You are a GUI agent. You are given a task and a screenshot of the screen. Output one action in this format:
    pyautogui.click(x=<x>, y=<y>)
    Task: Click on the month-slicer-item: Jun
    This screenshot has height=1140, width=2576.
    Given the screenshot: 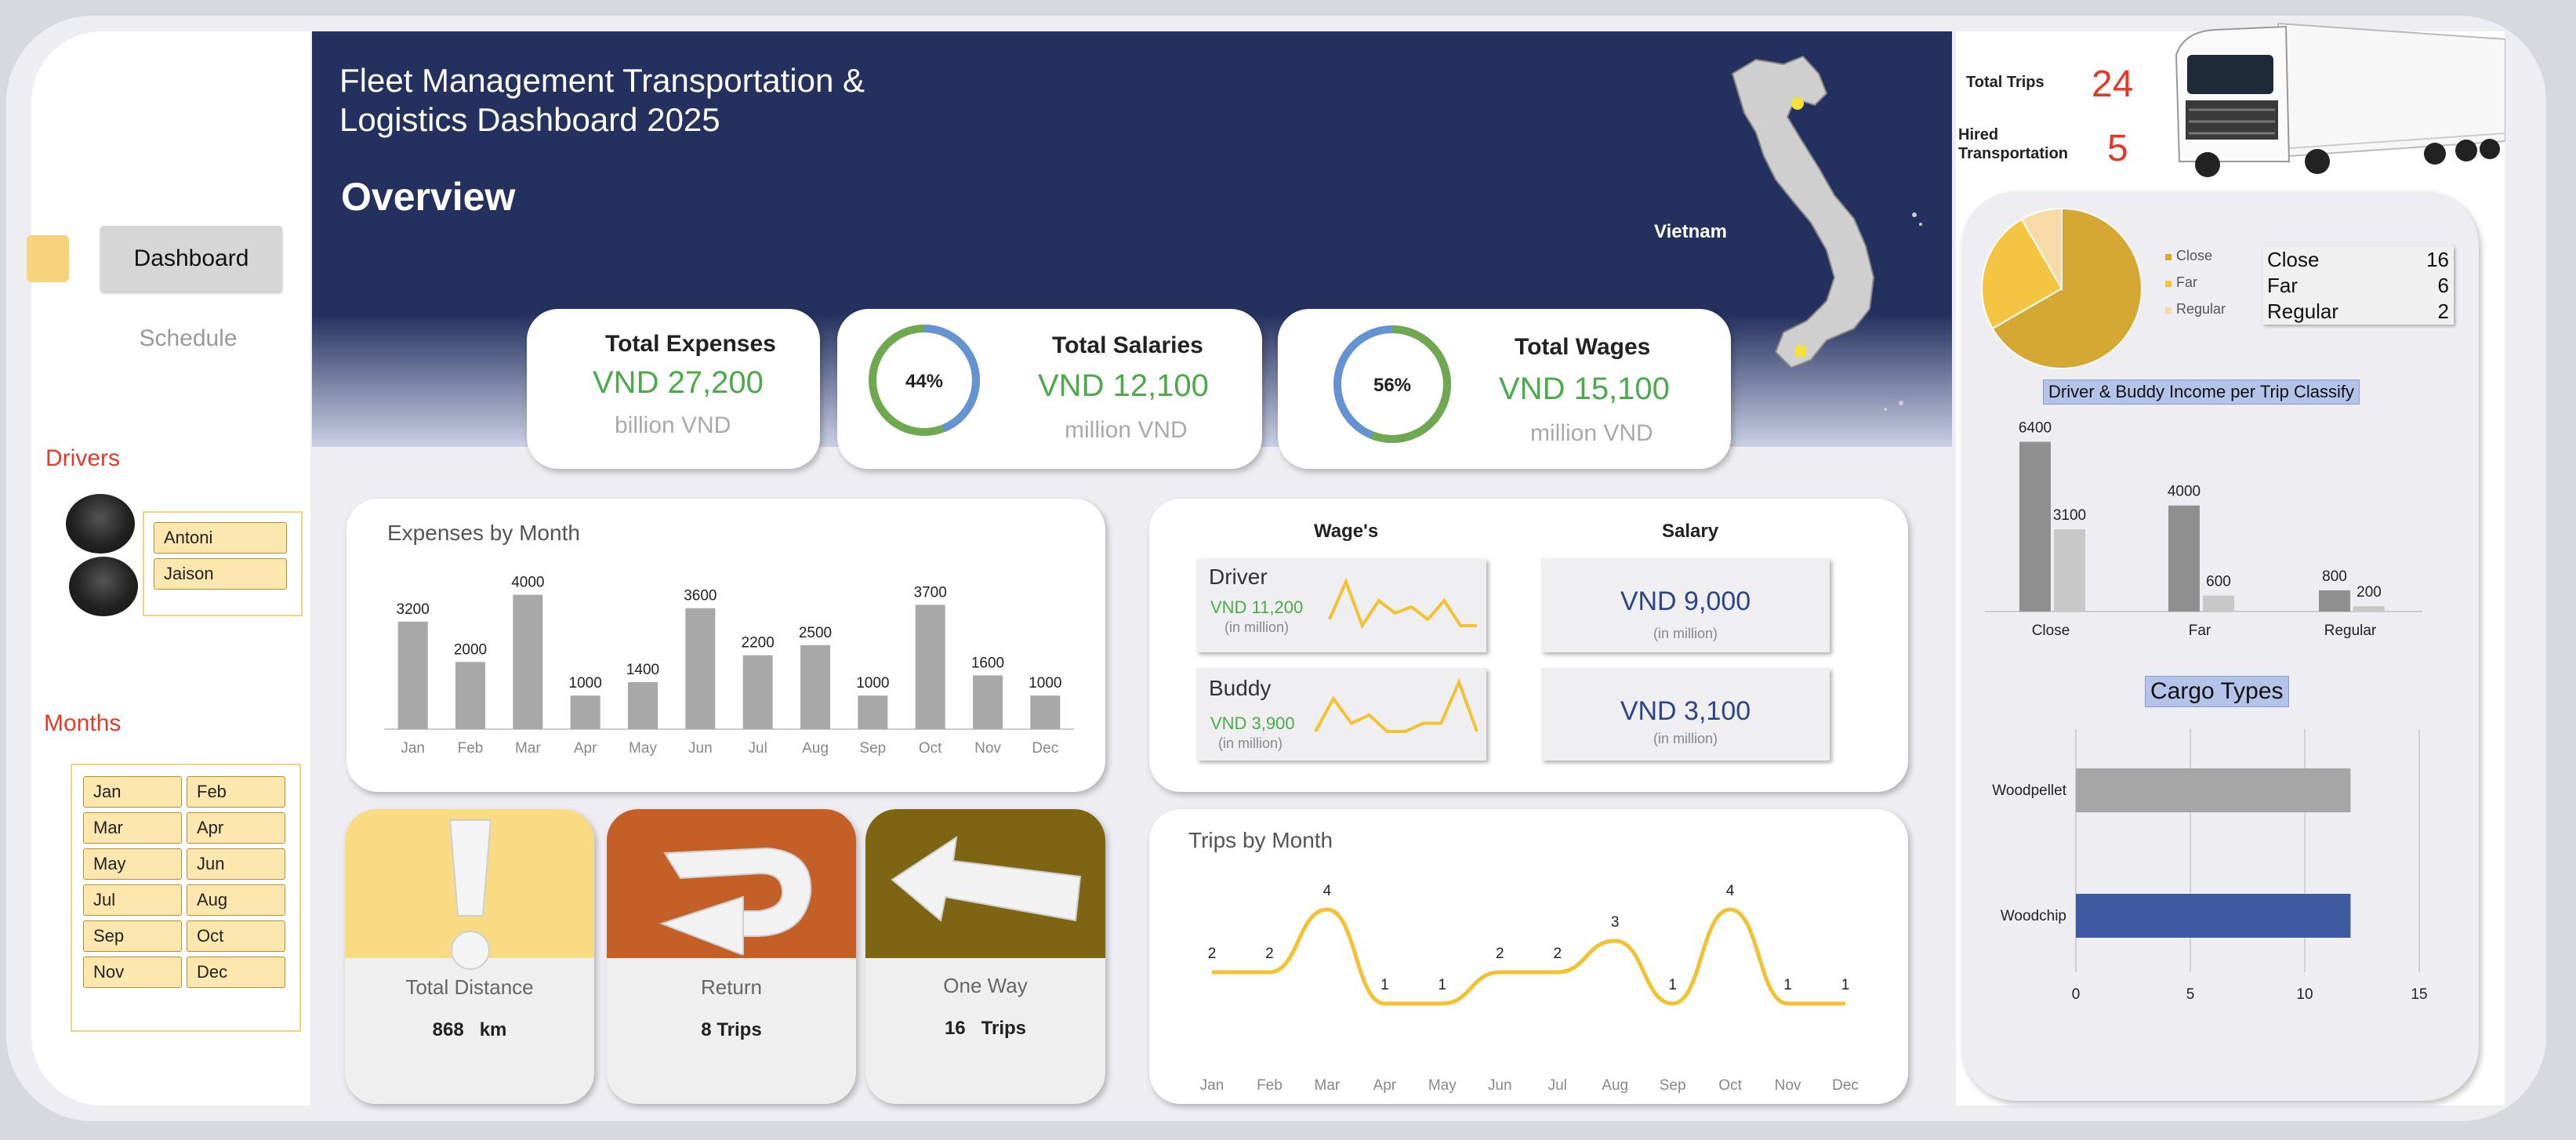 What is the action you would take?
    pyautogui.click(x=236, y=864)
    